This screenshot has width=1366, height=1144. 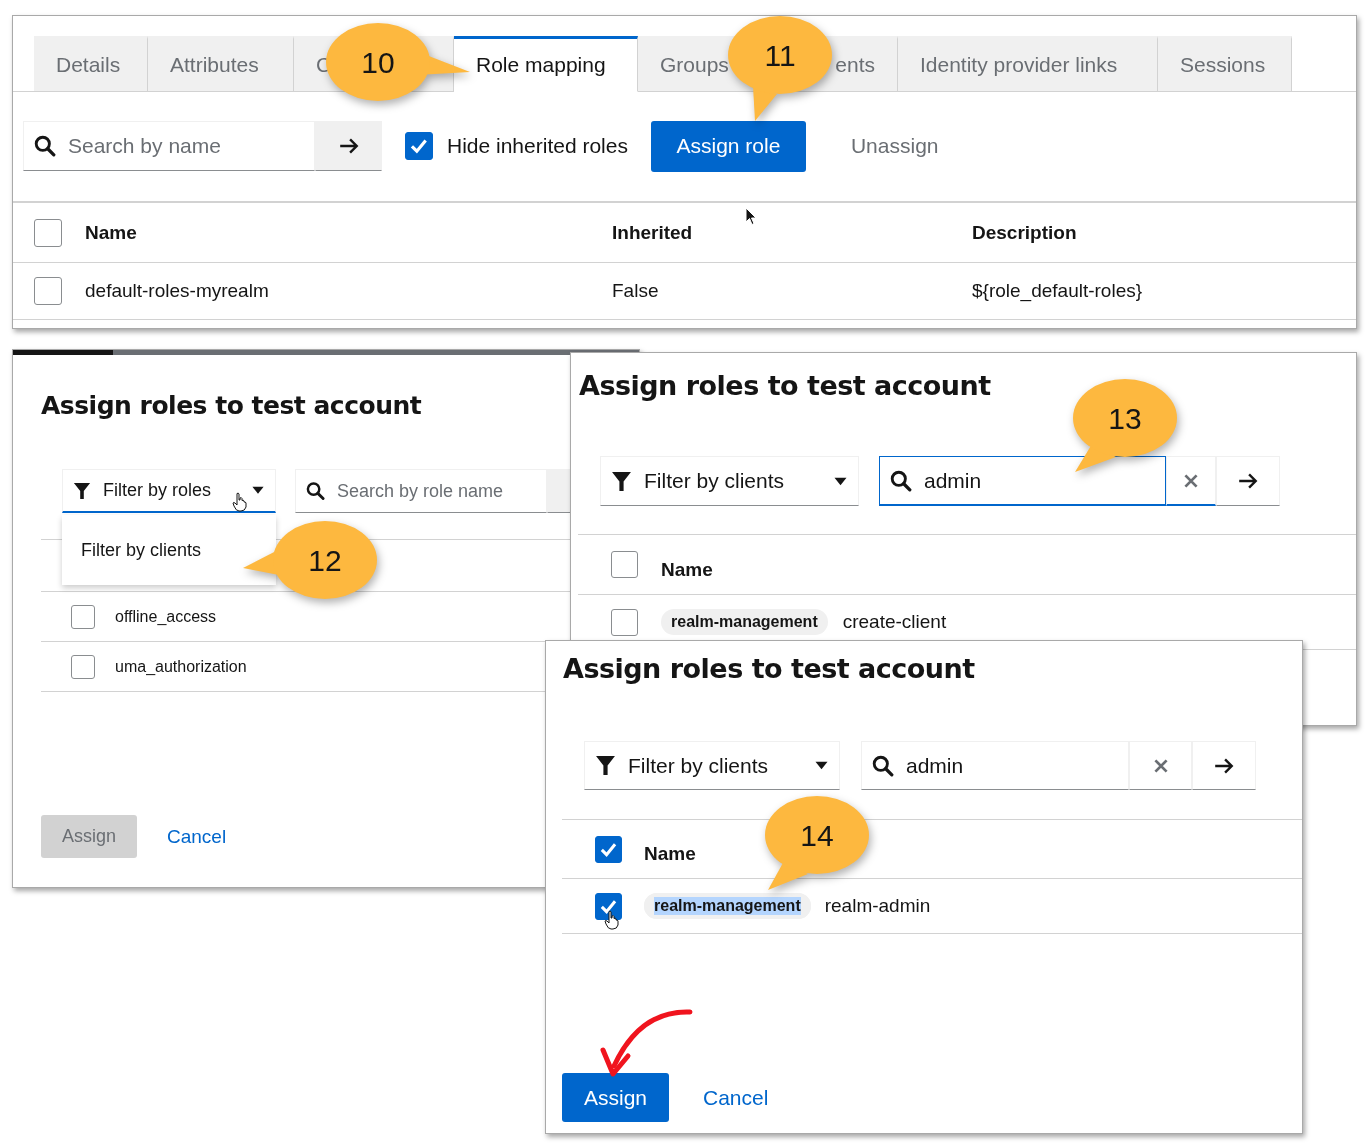 What do you see at coordinates (1225, 64) in the screenshot?
I see `tab: Sessions` at bounding box center [1225, 64].